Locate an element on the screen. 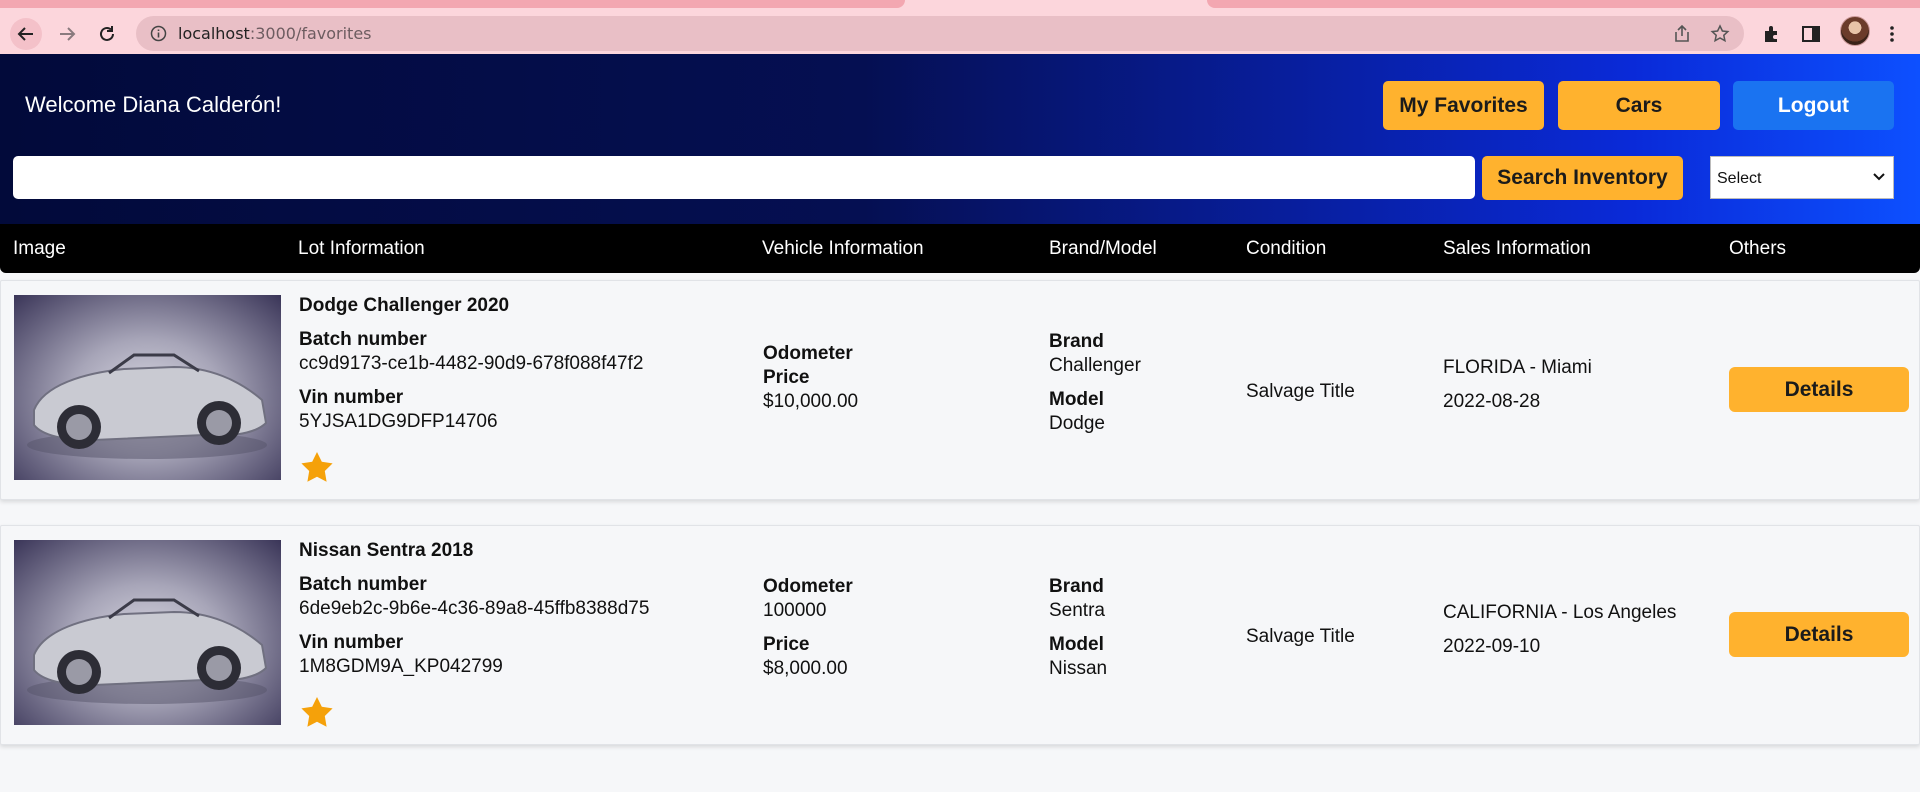  arrow-left-icon is located at coordinates (25, 34).